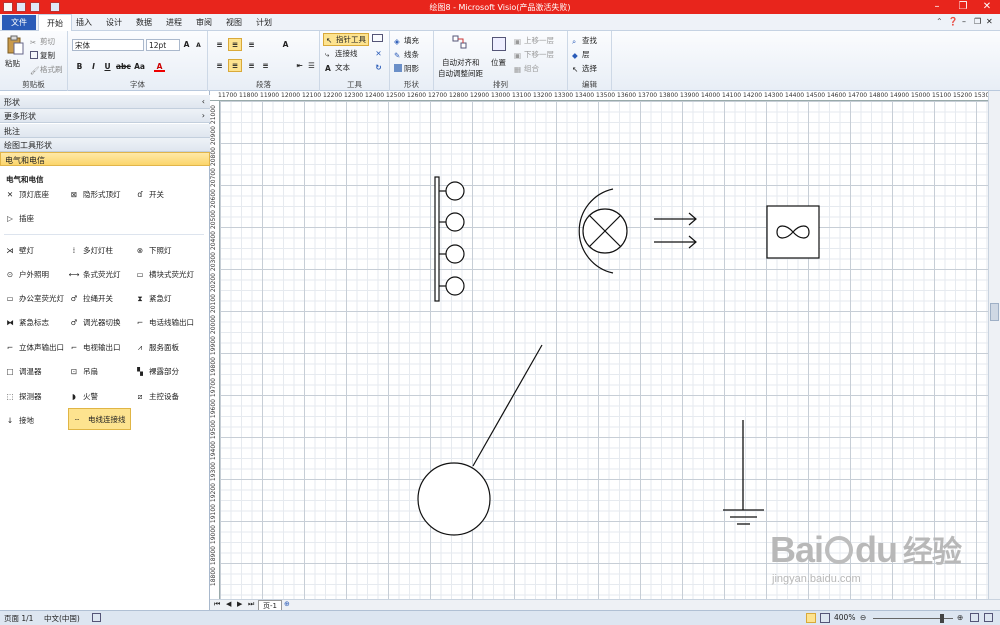 The image size is (1000, 625). What do you see at coordinates (114, 22) in the screenshot?
I see `tab-design: 设计` at bounding box center [114, 22].